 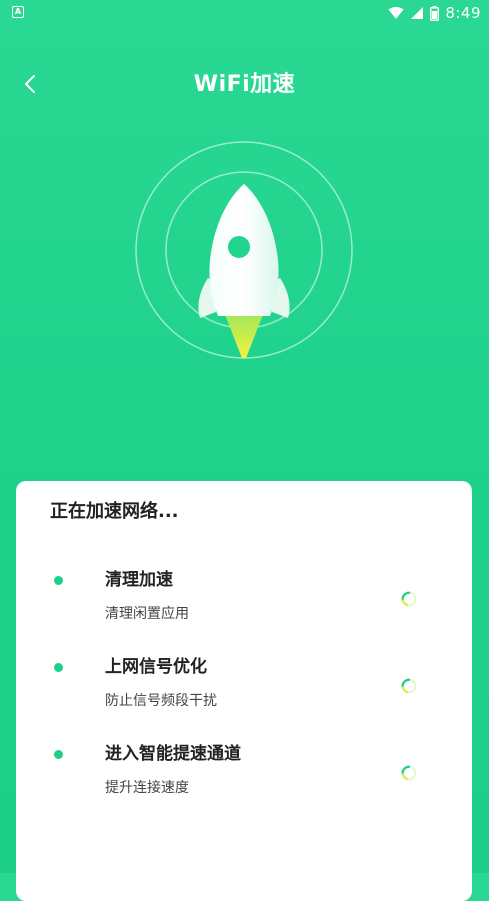 I want to click on task-title: 清理加速, so click(x=139, y=580).